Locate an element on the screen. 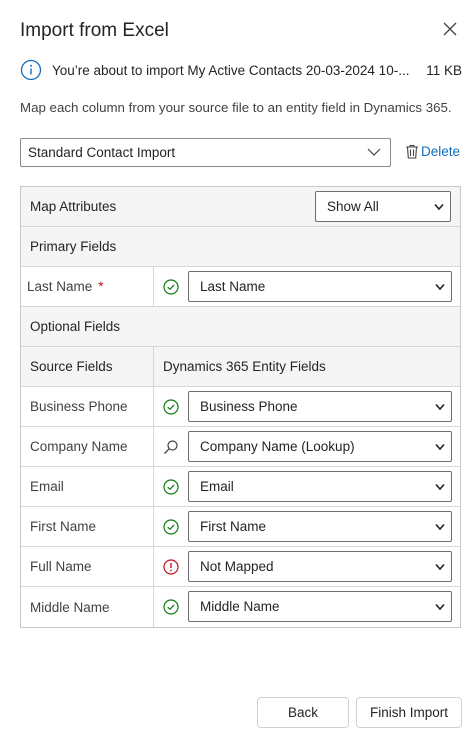 This screenshot has height=745, width=474. source-fields-header: Source Fields is located at coordinates (71, 366).